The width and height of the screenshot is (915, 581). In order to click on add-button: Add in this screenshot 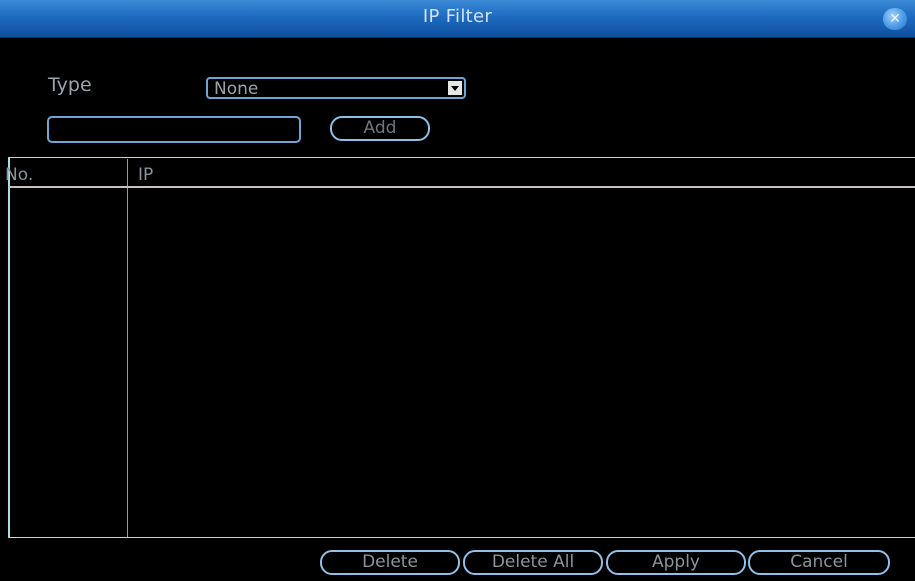, I will do `click(380, 128)`.